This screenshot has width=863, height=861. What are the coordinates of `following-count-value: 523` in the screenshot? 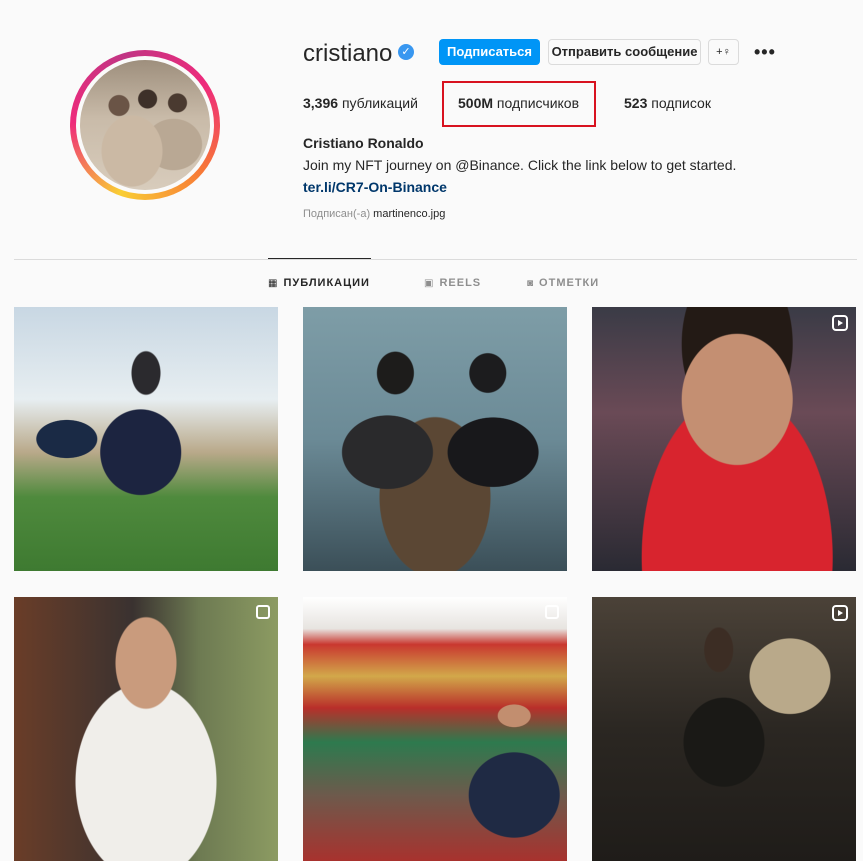 It's located at (636, 103).